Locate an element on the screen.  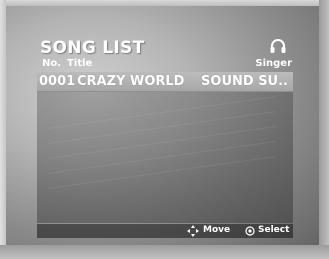
song-row-selected: 0001 CRAZY WORLD SOUND SU.. is located at coordinates (165, 82).